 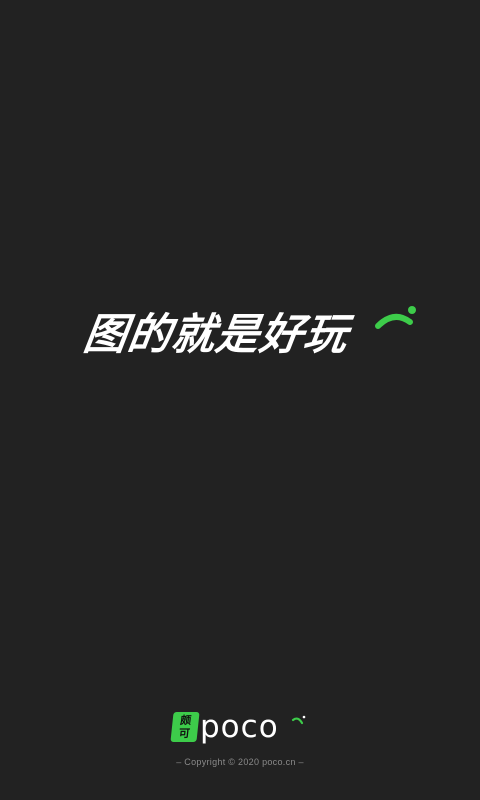 What do you see at coordinates (240, 762) in the screenshot?
I see `copyright-text: – Copyright © 2020 poco.cn –` at bounding box center [240, 762].